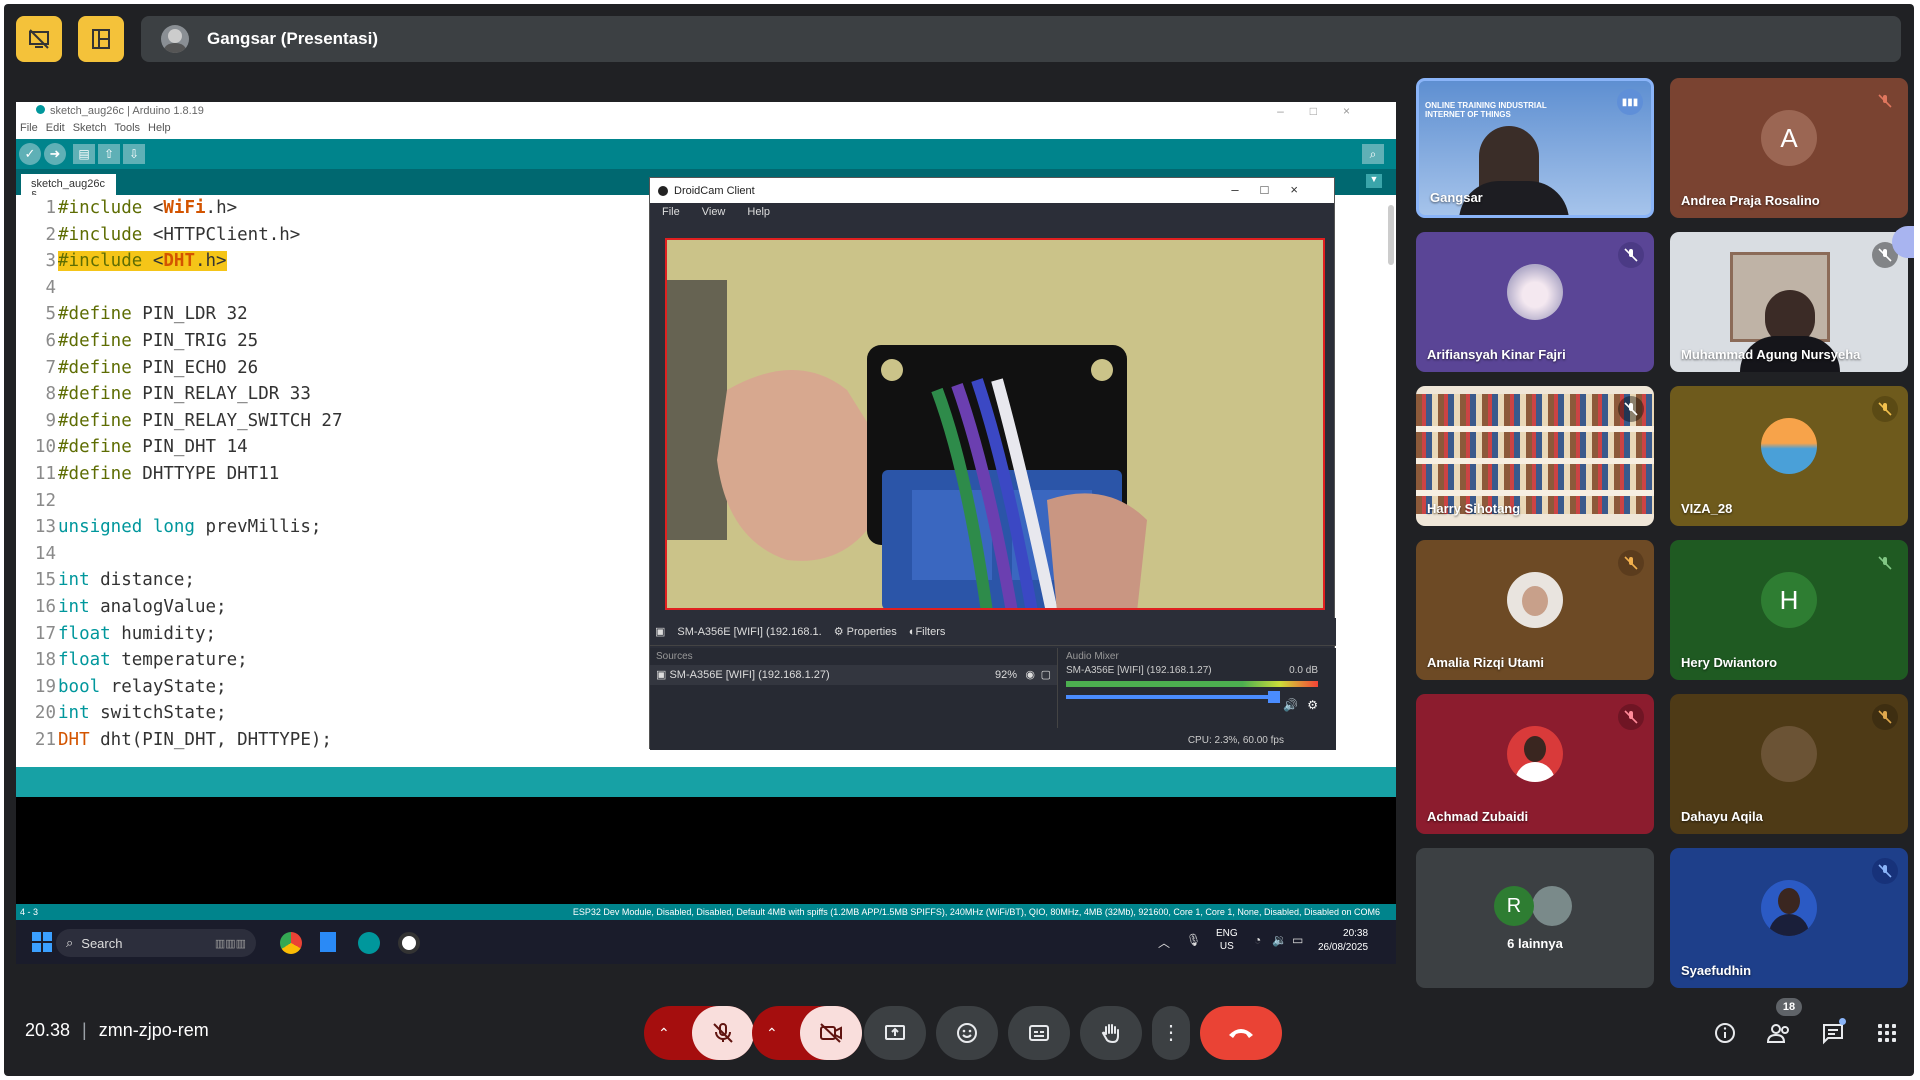 The width and height of the screenshot is (1920, 1080). I want to click on participant-tile-harry: Harry Sihotang, so click(1535, 456).